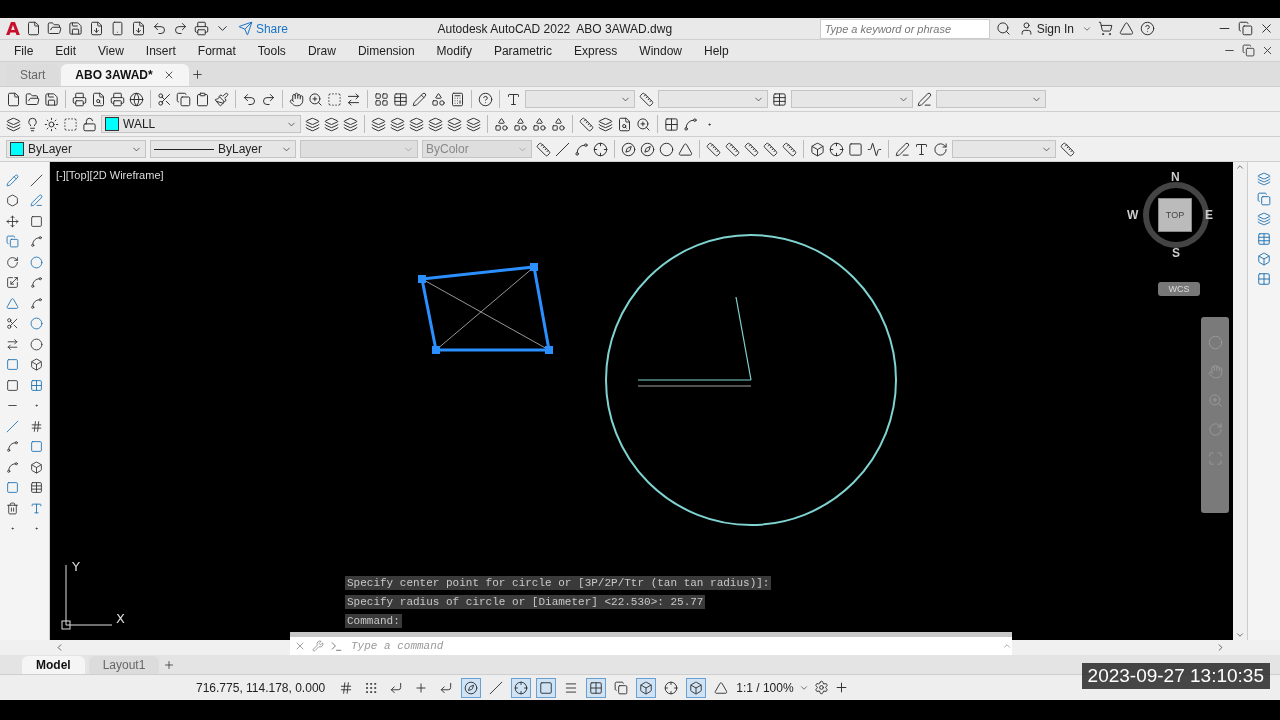 Image resolution: width=1280 pixels, height=720 pixels. What do you see at coordinates (136, 99) in the screenshot?
I see `globe-icon` at bounding box center [136, 99].